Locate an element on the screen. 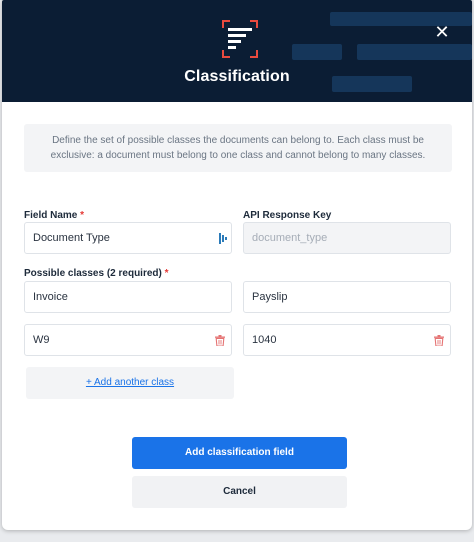 The image size is (474, 542). password-manager-icon is located at coordinates (223, 238).